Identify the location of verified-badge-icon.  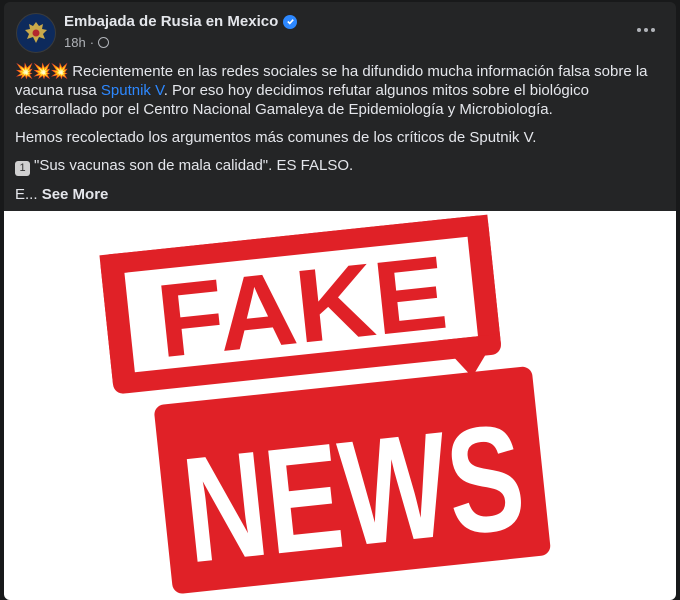
(290, 21).